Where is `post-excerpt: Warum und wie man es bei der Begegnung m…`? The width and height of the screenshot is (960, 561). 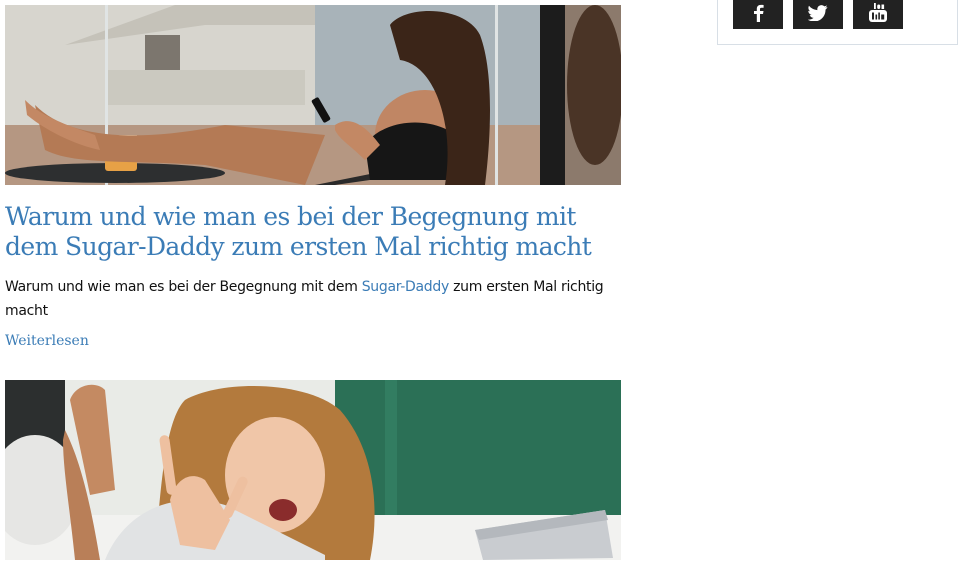 post-excerpt: Warum und wie man es bei der Begegnung m… is located at coordinates (313, 299).